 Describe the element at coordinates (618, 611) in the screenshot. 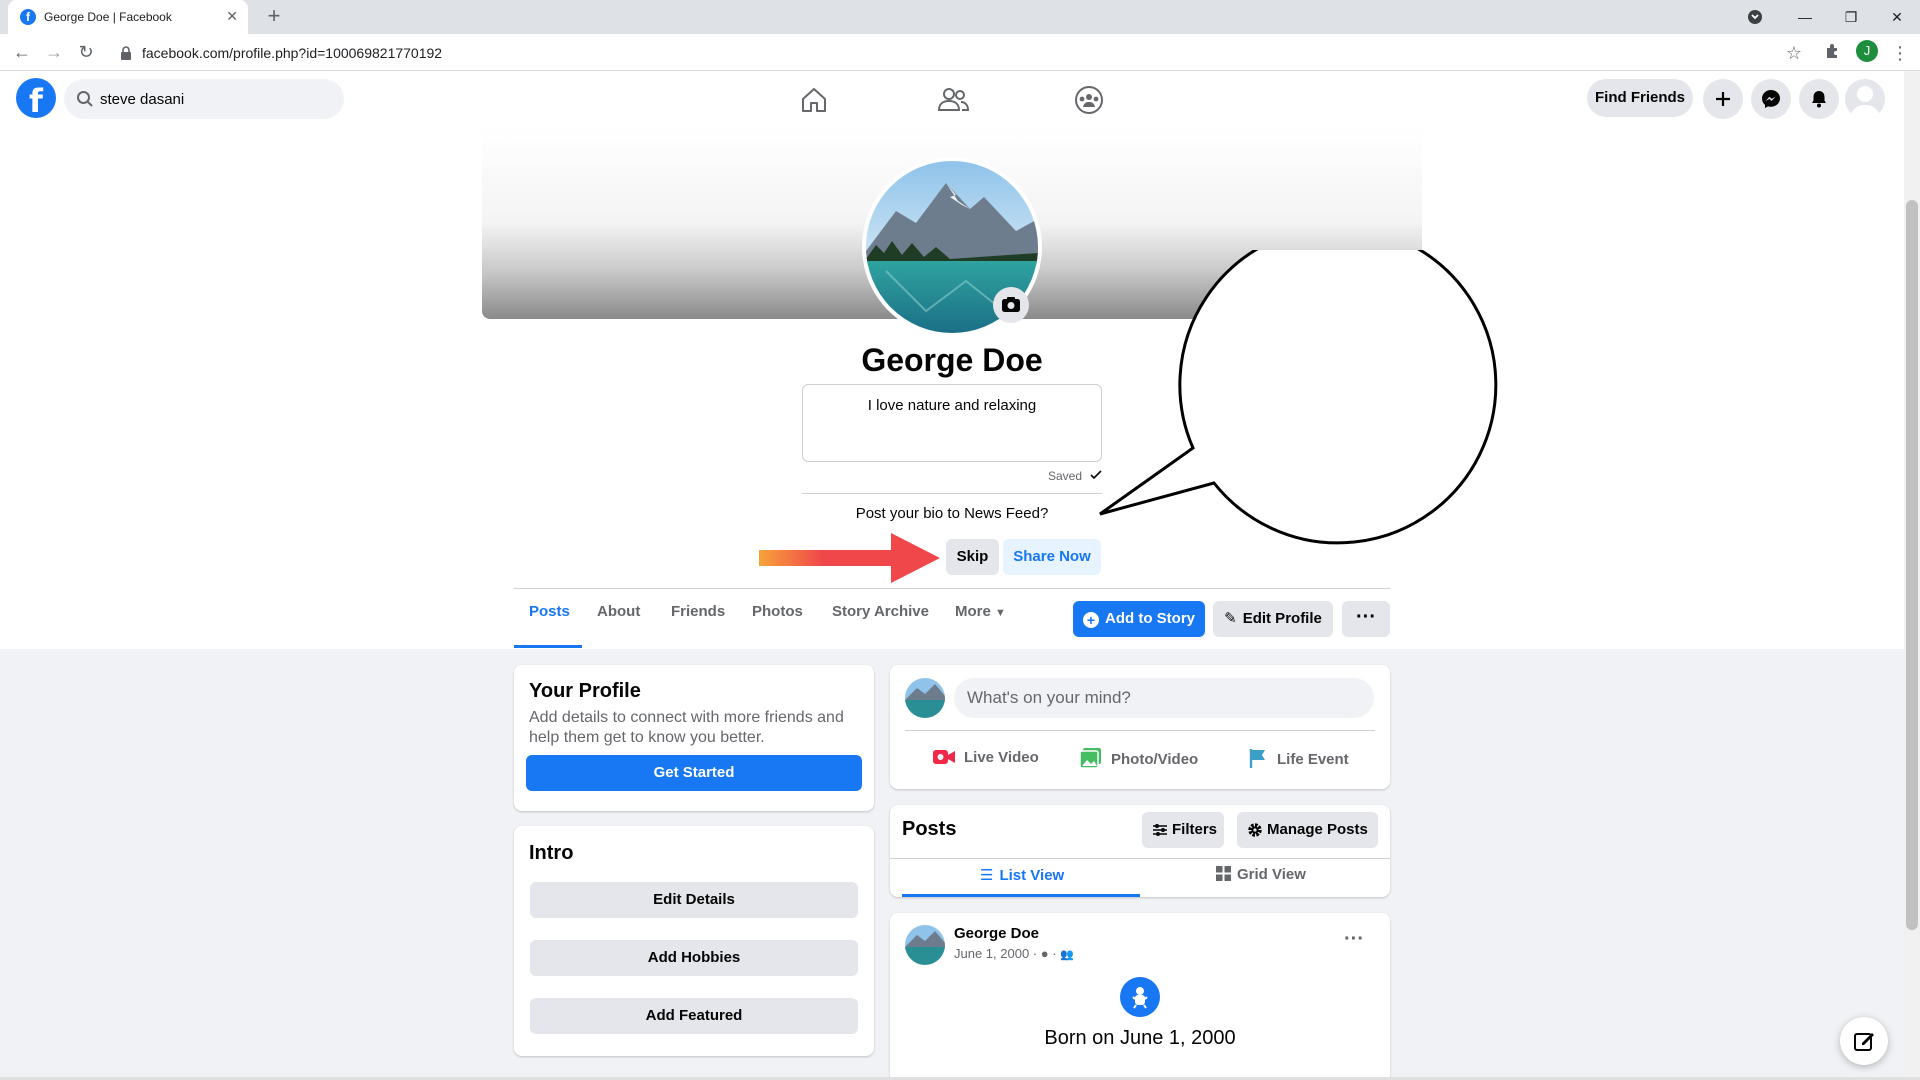

I see `tab-about: About` at that location.